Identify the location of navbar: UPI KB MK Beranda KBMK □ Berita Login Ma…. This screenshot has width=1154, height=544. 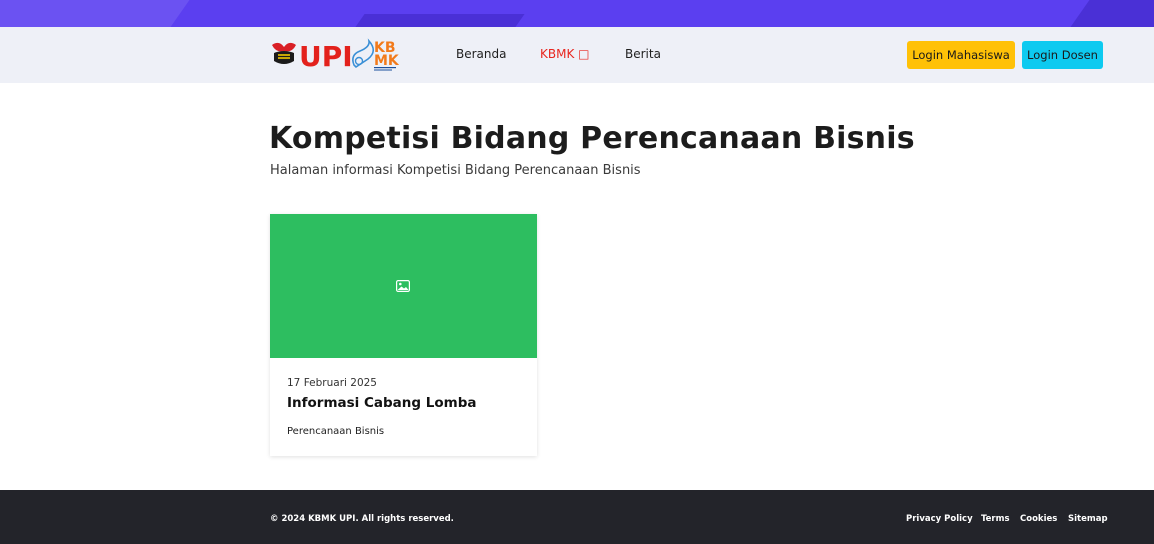
(577, 55).